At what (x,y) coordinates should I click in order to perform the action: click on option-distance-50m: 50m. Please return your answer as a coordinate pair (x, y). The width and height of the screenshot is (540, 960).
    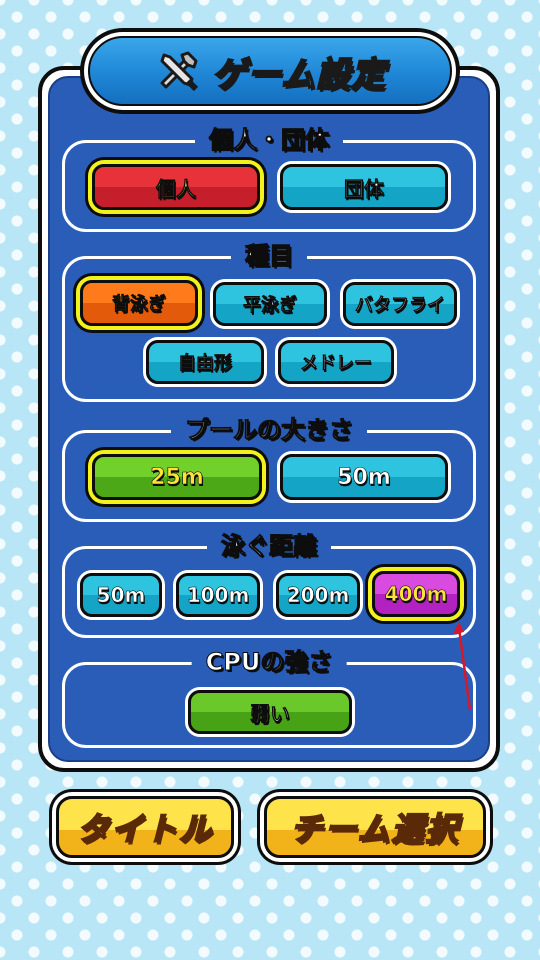
    Looking at the image, I should click on (121, 595).